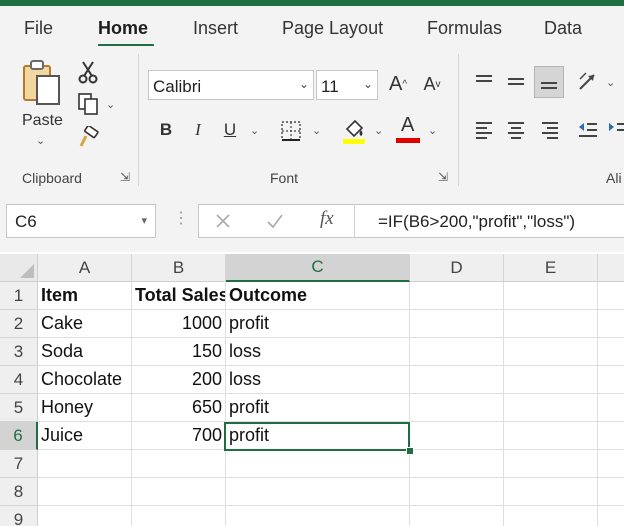  Describe the element at coordinates (549, 82) in the screenshot. I see `align-bottom-icon` at that location.